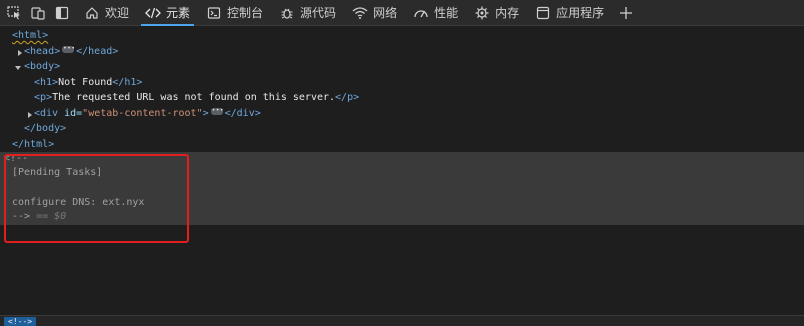 Image resolution: width=804 pixels, height=326 pixels. Describe the element at coordinates (45, 128) in the screenshot. I see `body-close-tag: </body>` at that location.